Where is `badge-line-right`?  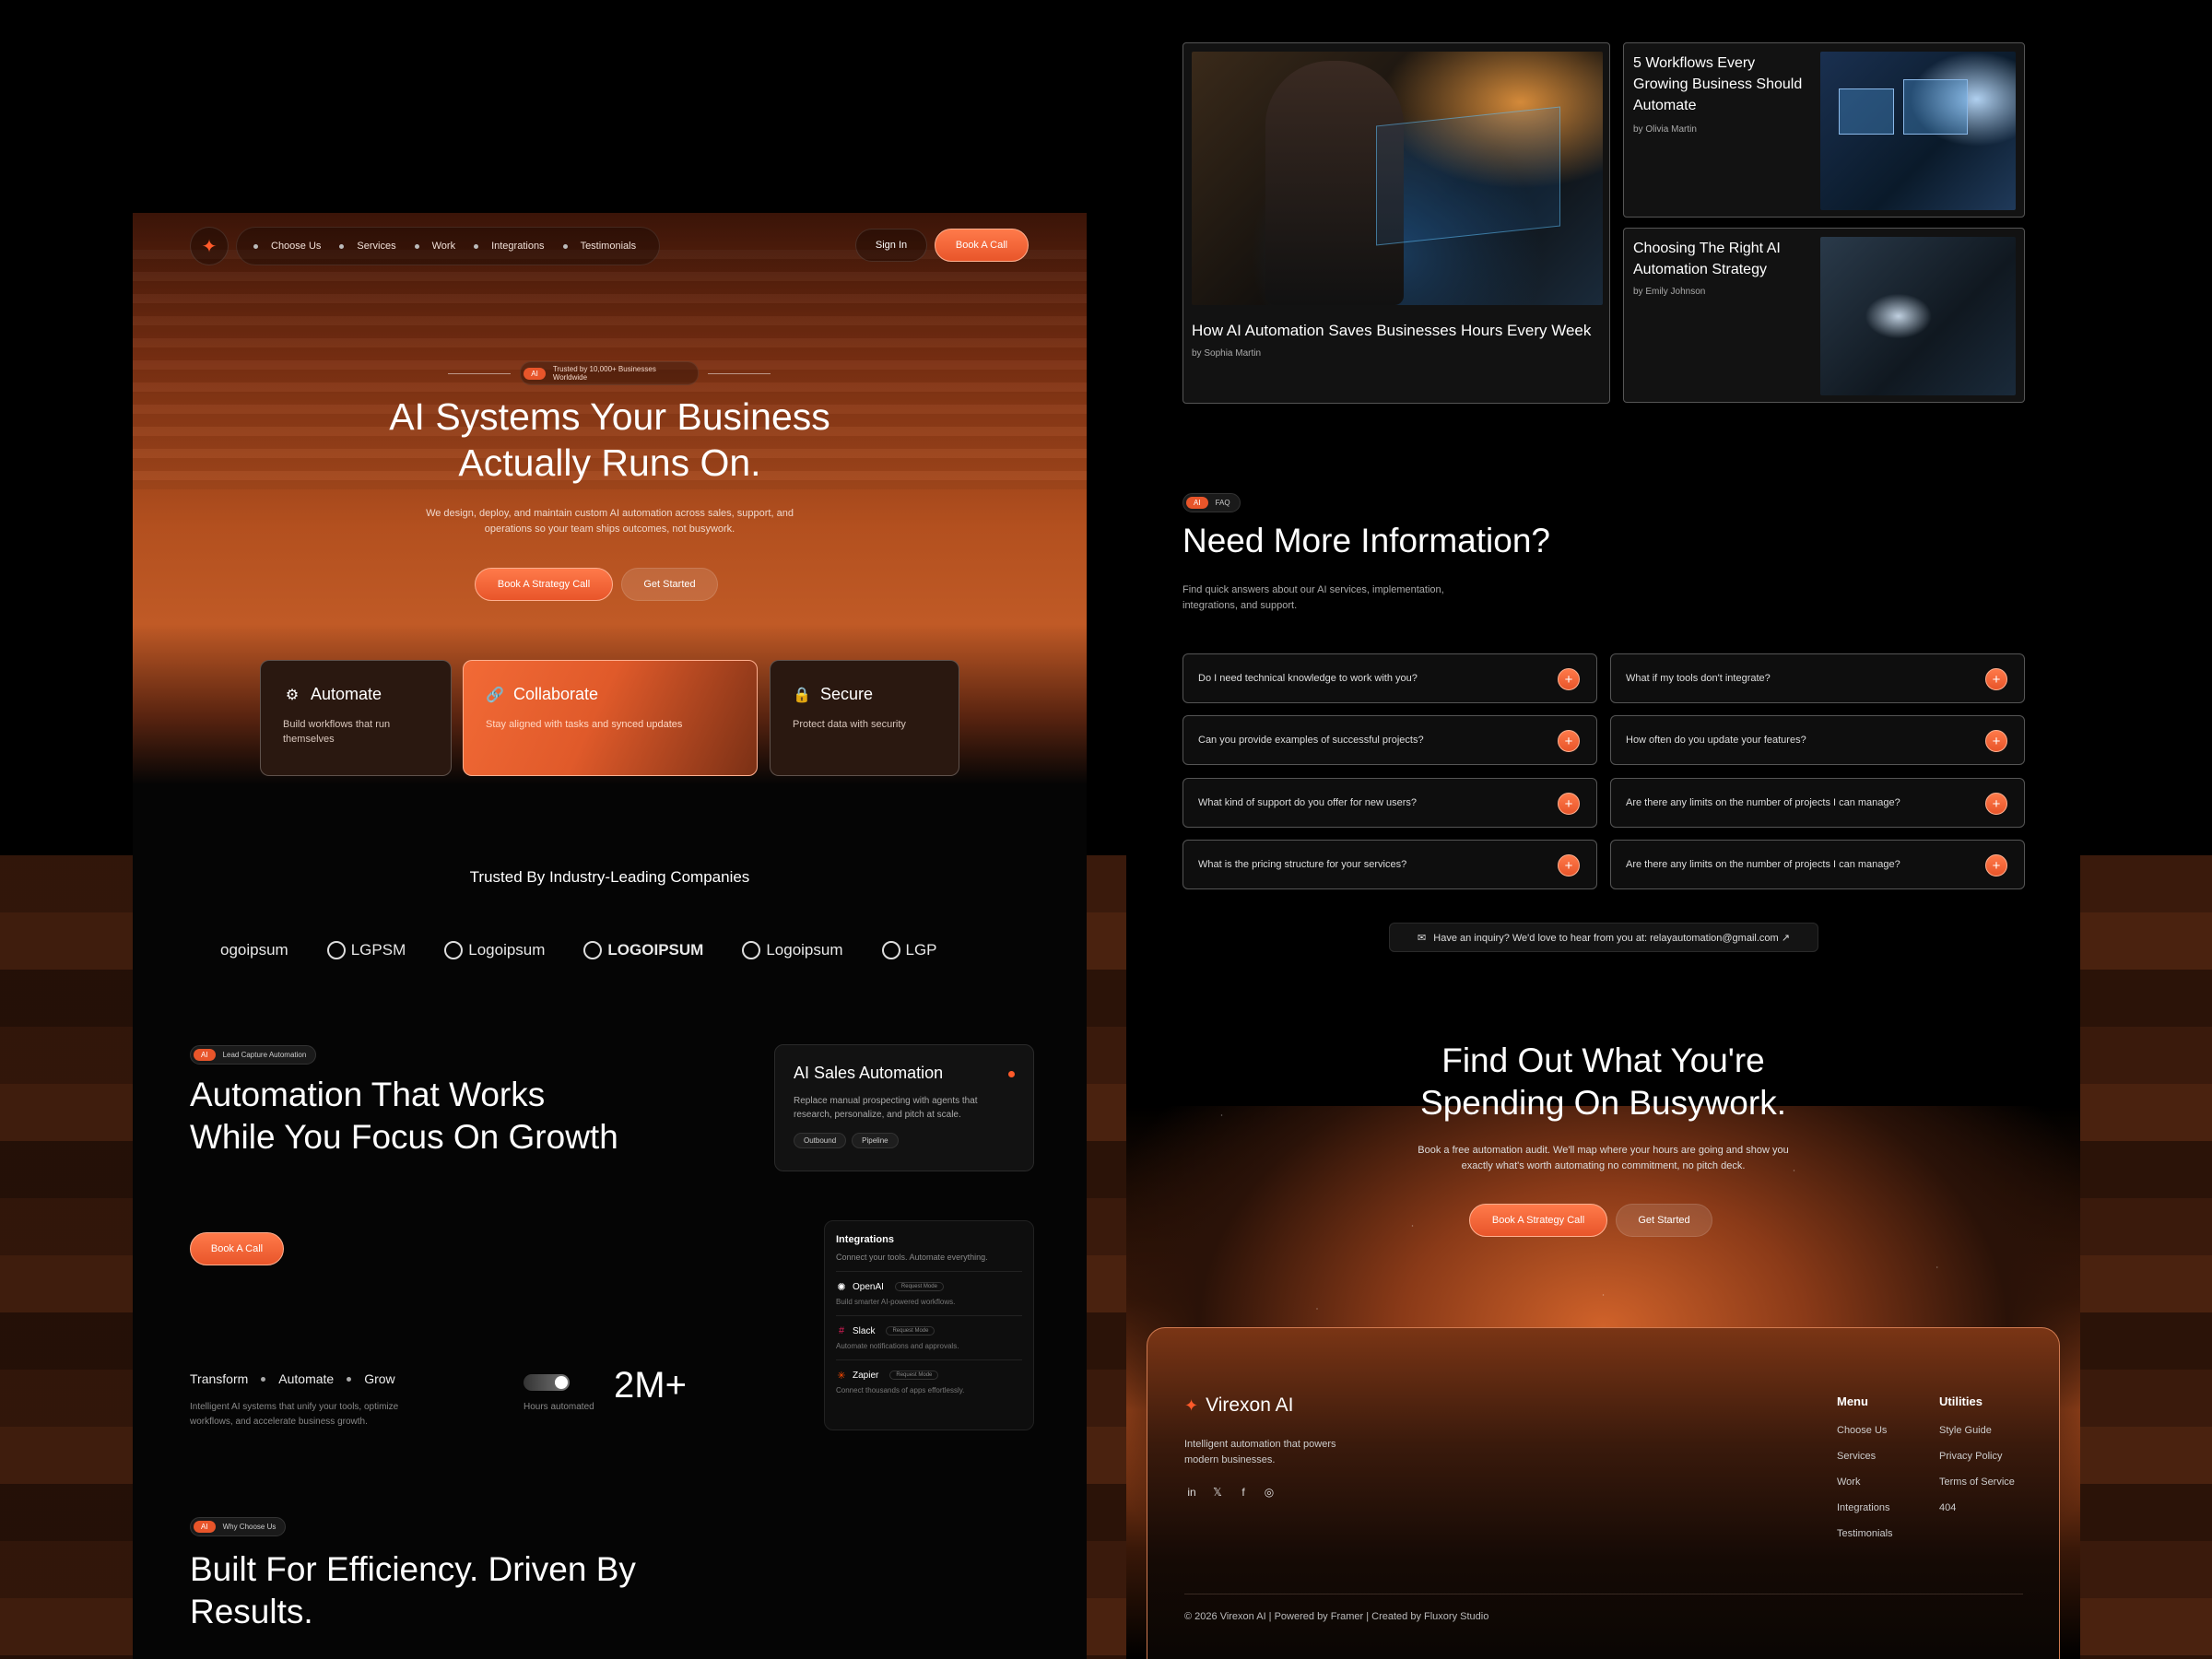
badge-line-right is located at coordinates (739, 373).